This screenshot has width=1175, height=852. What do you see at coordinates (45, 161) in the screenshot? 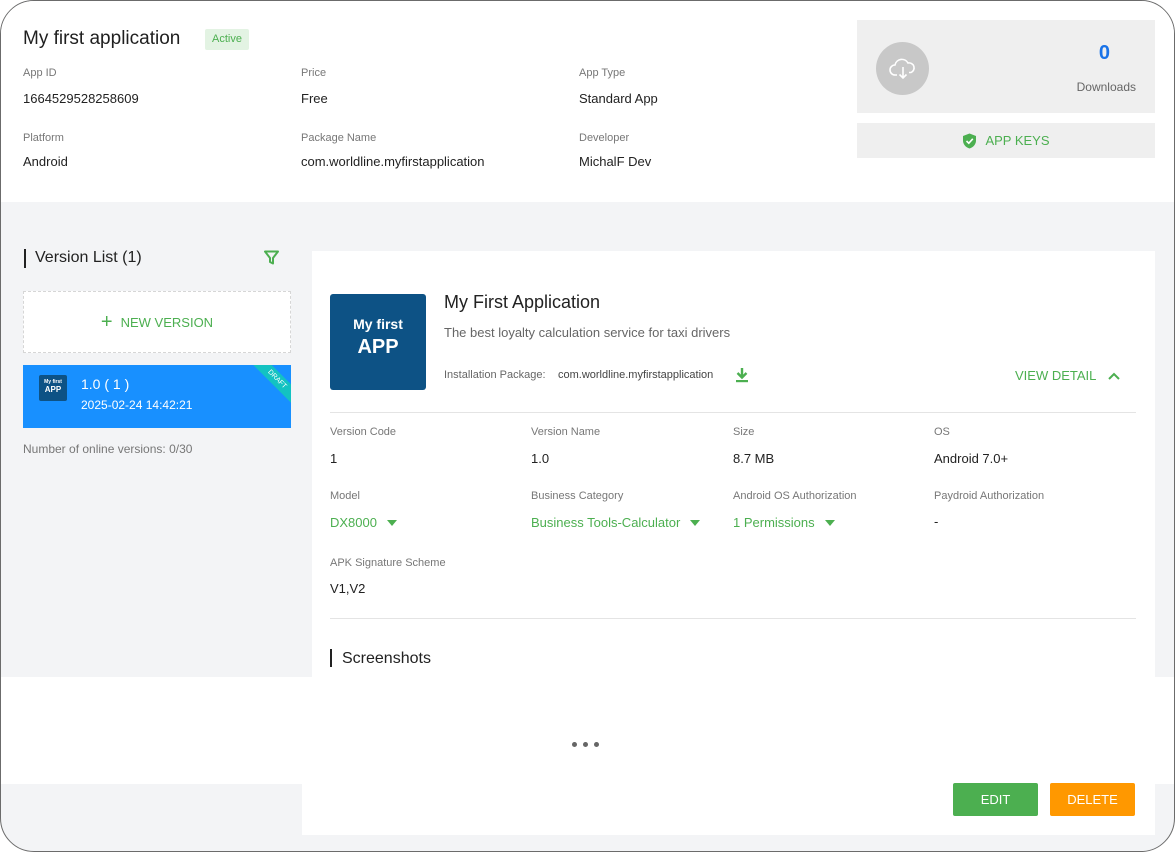
I see `platform-value: Android` at bounding box center [45, 161].